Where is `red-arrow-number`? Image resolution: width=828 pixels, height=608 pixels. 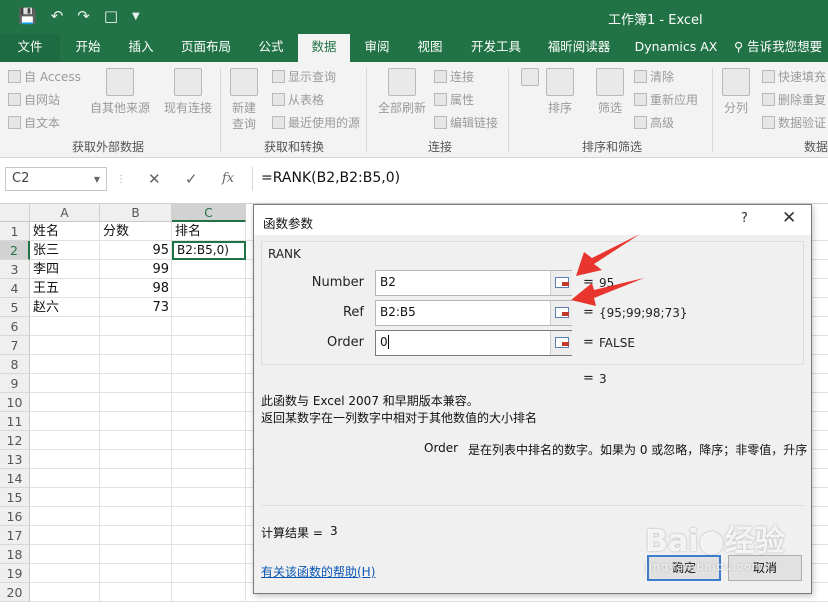 red-arrow-number is located at coordinates (608, 255).